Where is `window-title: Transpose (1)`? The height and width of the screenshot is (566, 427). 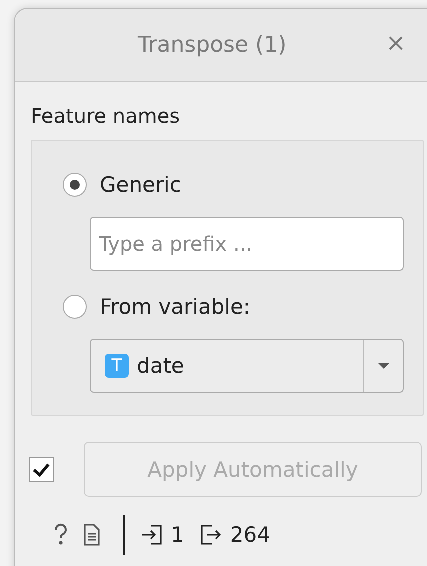
window-title: Transpose (1) is located at coordinates (212, 45).